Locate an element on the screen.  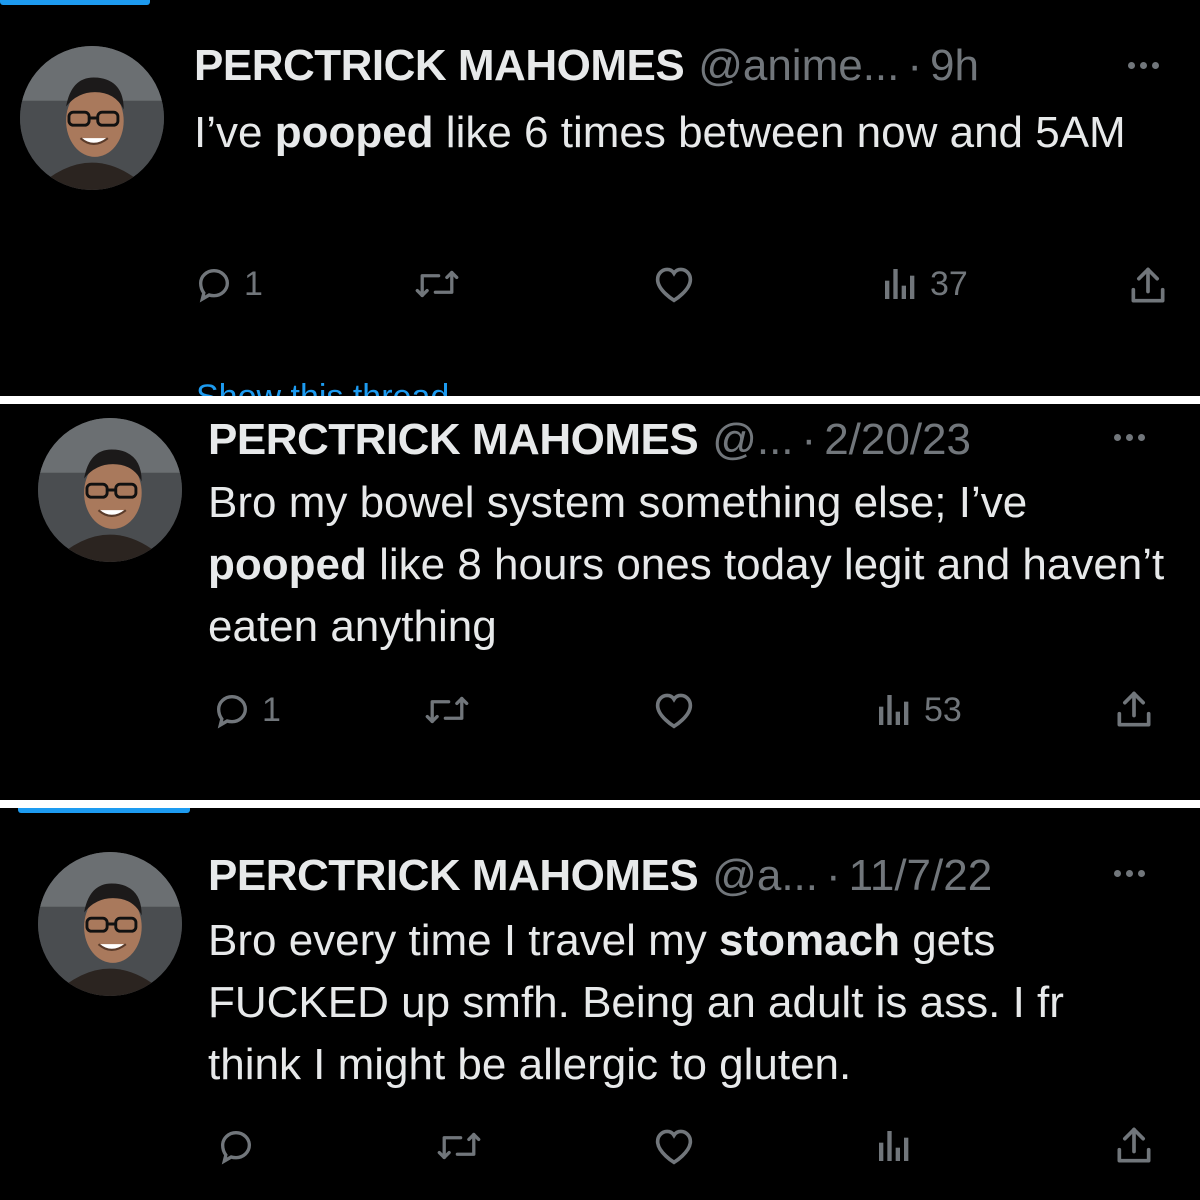
tweet-header: PERCTRICK MAHOMES @anime... · 9h is located at coordinates (586, 66).